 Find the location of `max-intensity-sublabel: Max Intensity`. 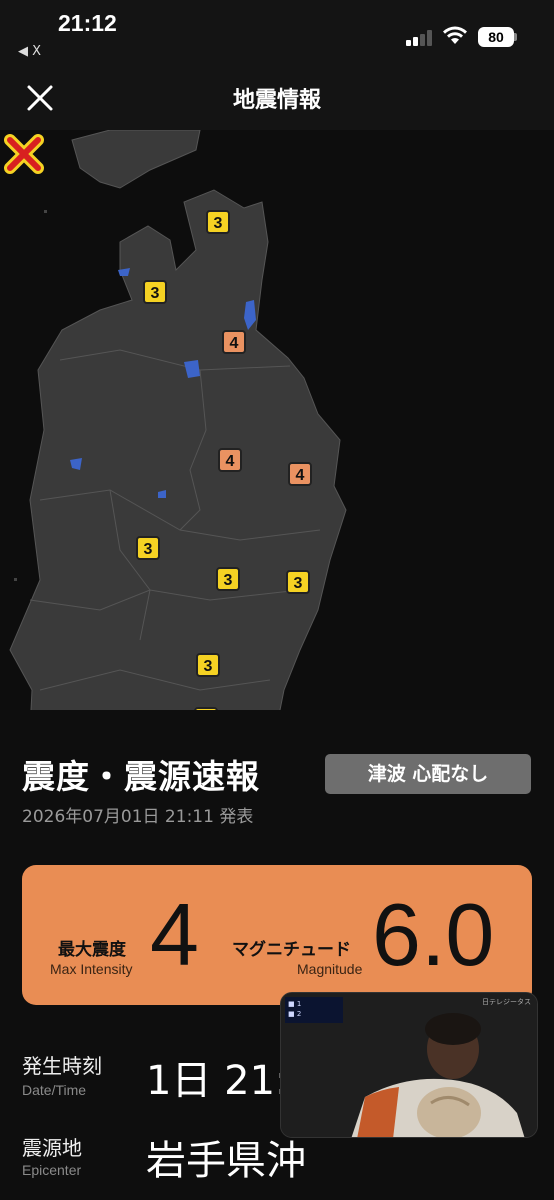

max-intensity-sublabel: Max Intensity is located at coordinates (91, 969).